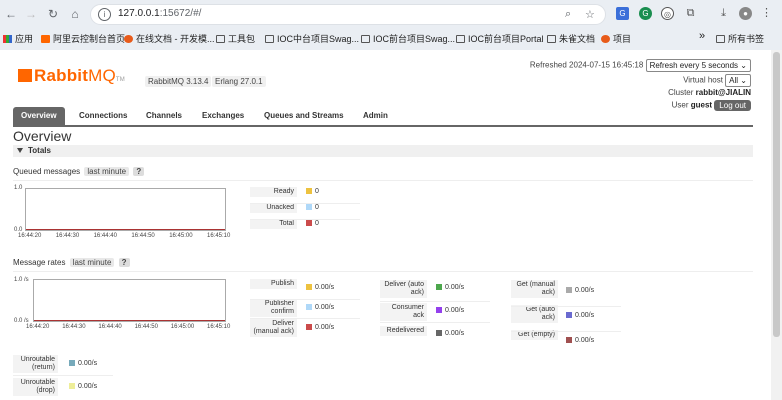  What do you see at coordinates (164, 116) in the screenshot?
I see `tab-channels: Channels` at bounding box center [164, 116].